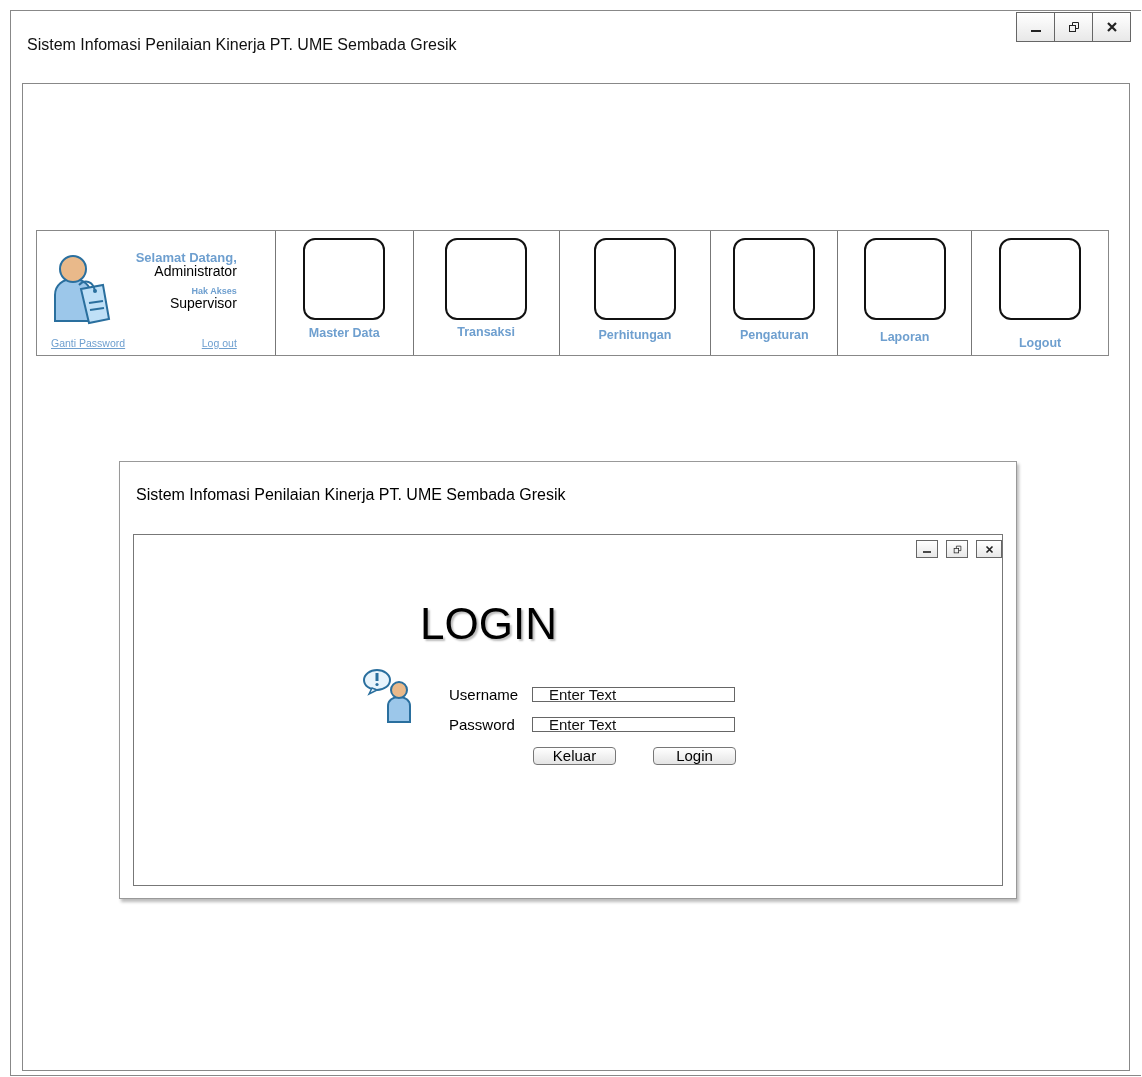 The width and height of the screenshot is (1142, 1077). What do you see at coordinates (241, 45) in the screenshot?
I see `window-title: Sistem Infomasi Penilaian Kinerja PT. UME Sembada Gresik` at bounding box center [241, 45].